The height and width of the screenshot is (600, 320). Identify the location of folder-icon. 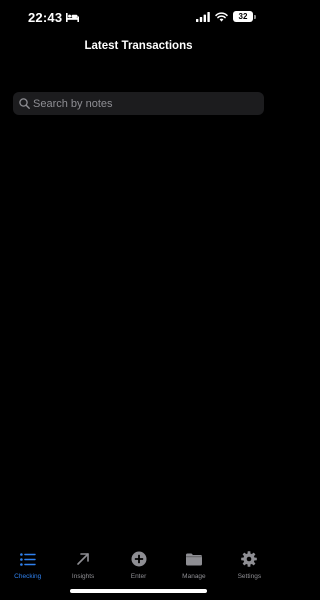
(194, 559).